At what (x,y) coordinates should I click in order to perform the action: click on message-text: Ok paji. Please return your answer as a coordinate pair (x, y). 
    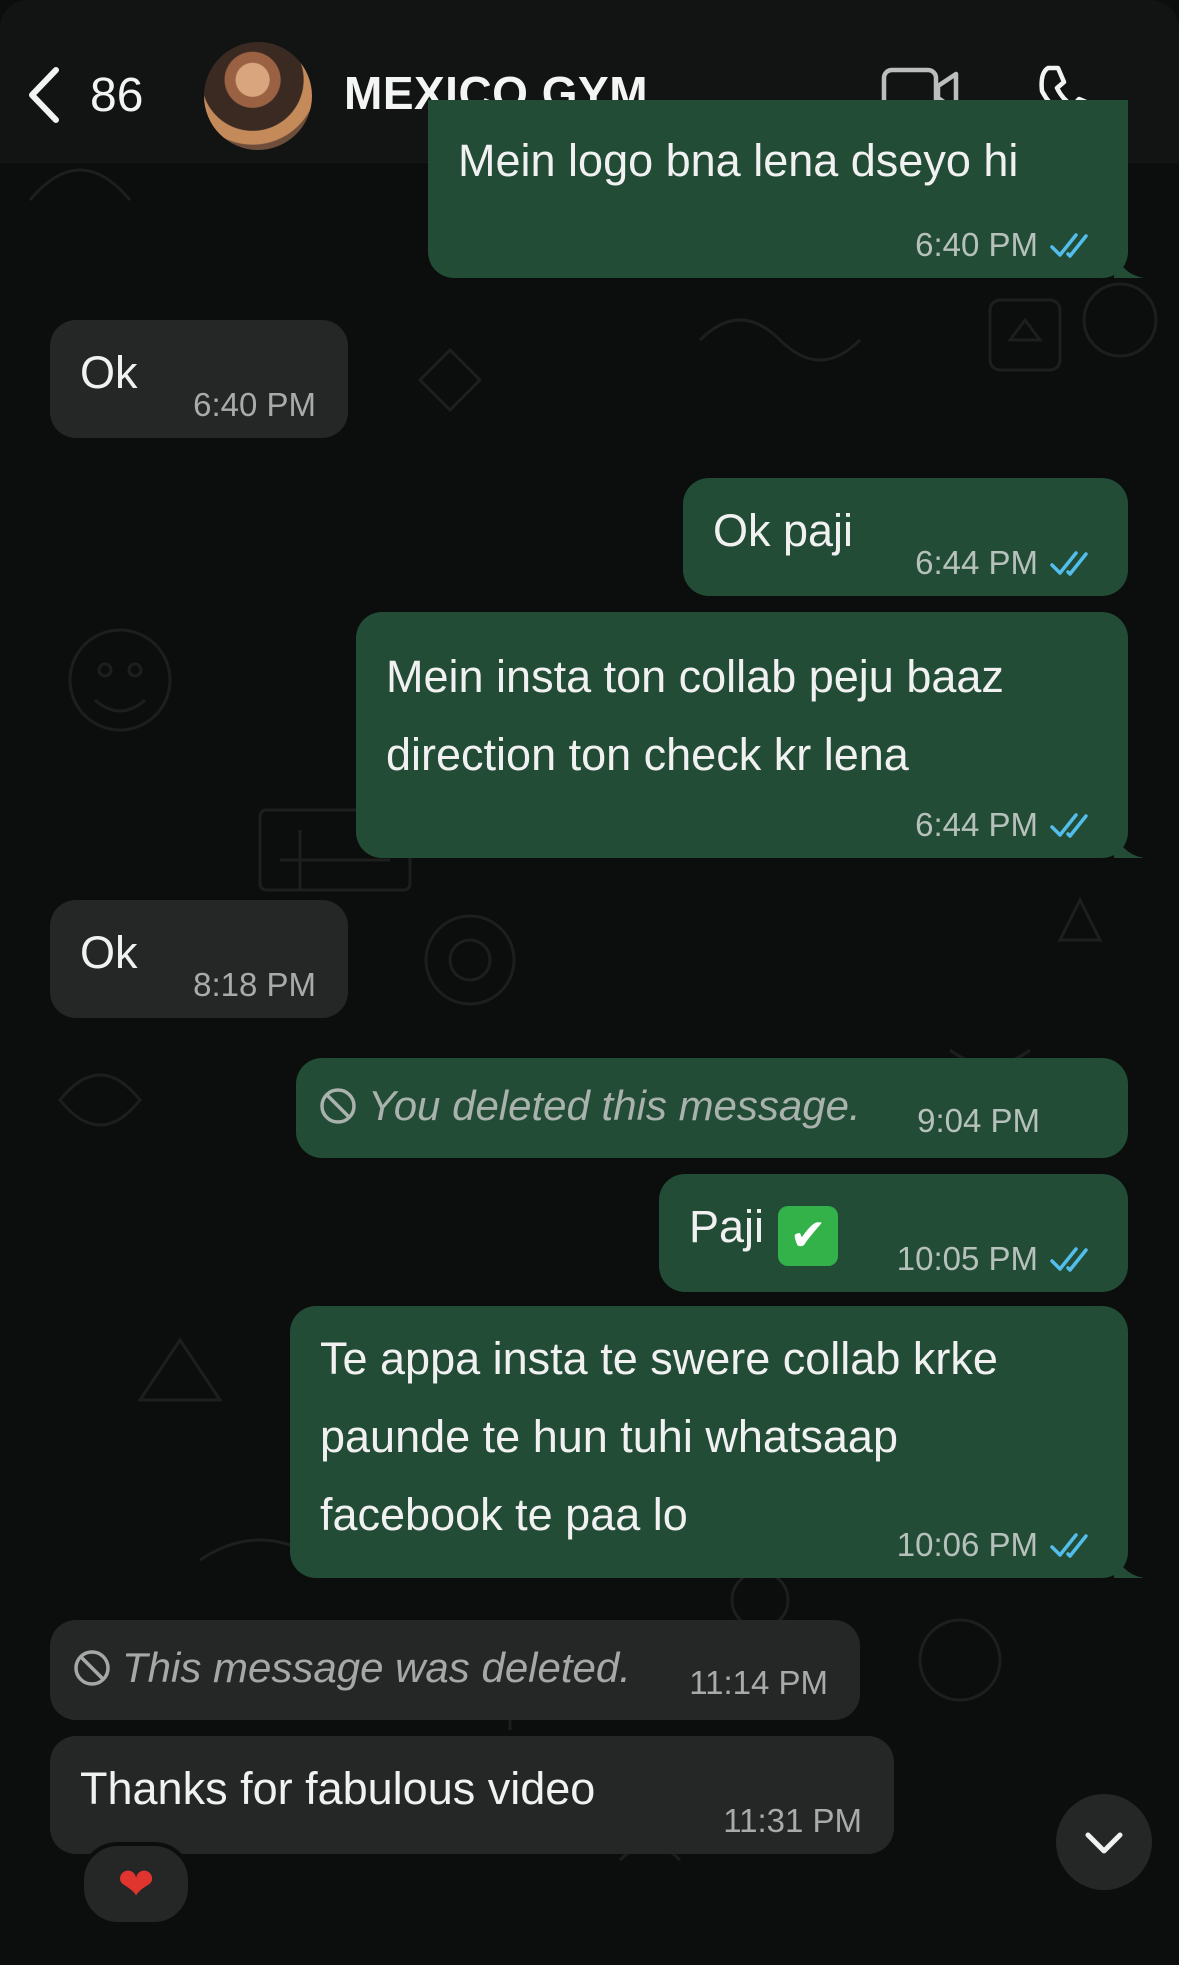
    Looking at the image, I should click on (783, 530).